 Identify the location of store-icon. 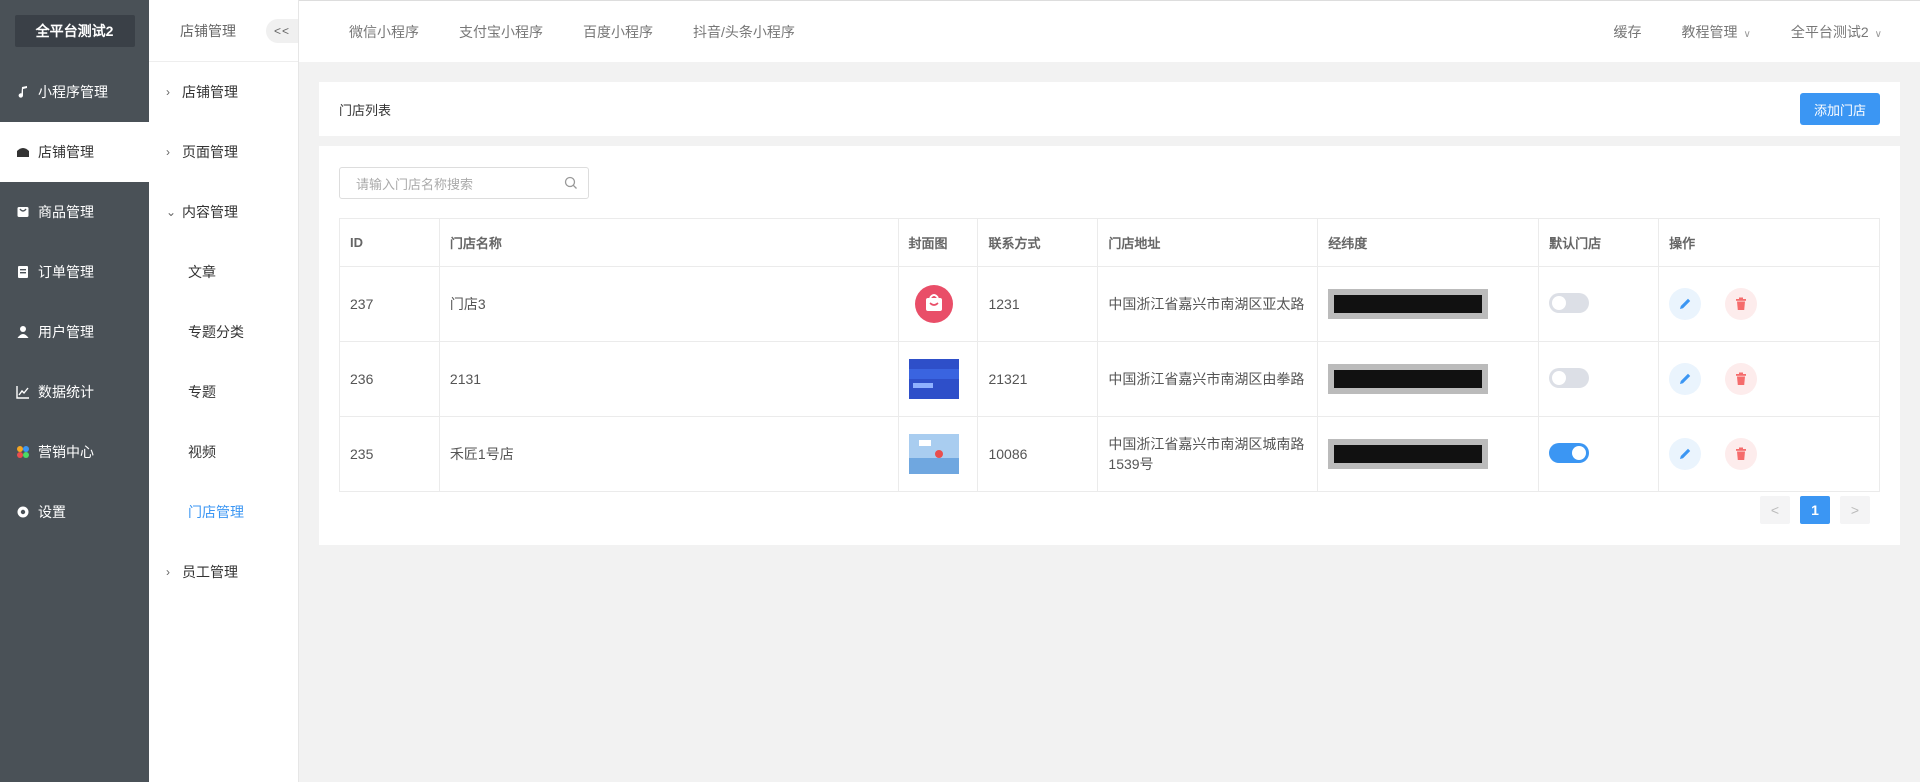
(23, 152).